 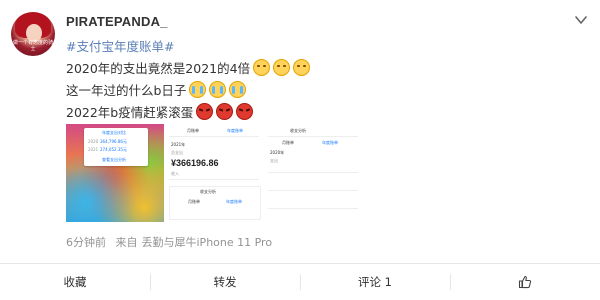 I want to click on post-text-2: 这一年过的什么b日子, so click(x=126, y=90).